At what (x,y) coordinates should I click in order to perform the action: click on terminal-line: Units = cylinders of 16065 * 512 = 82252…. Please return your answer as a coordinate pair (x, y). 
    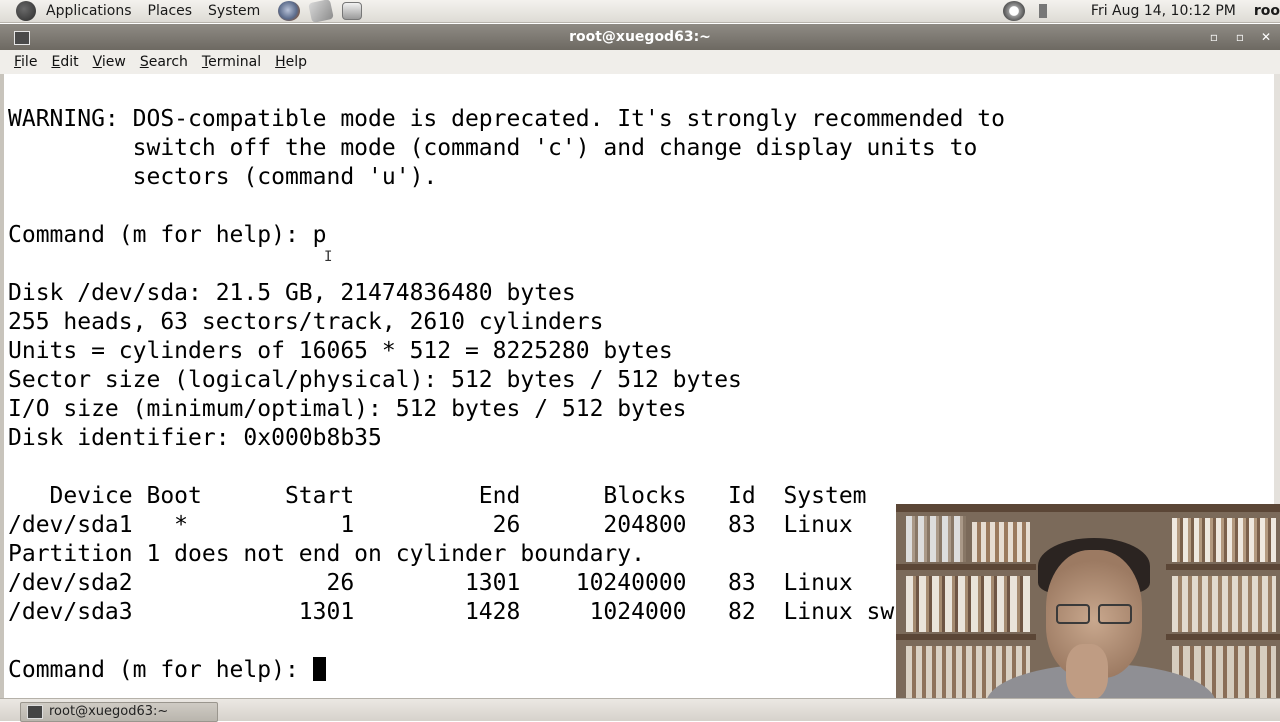
    Looking at the image, I should click on (340, 351).